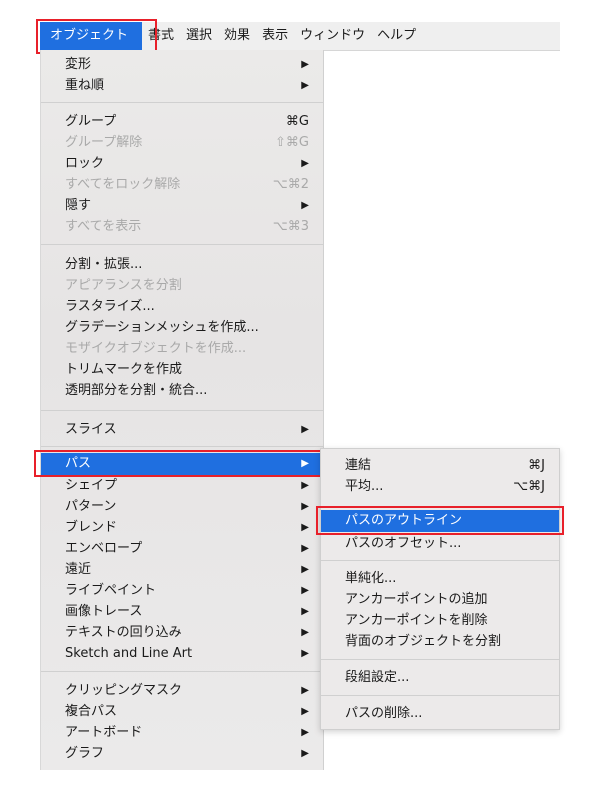 The width and height of the screenshot is (600, 800). Describe the element at coordinates (124, 369) in the screenshot. I see `menu-item-label: トリムマークを作成` at that location.